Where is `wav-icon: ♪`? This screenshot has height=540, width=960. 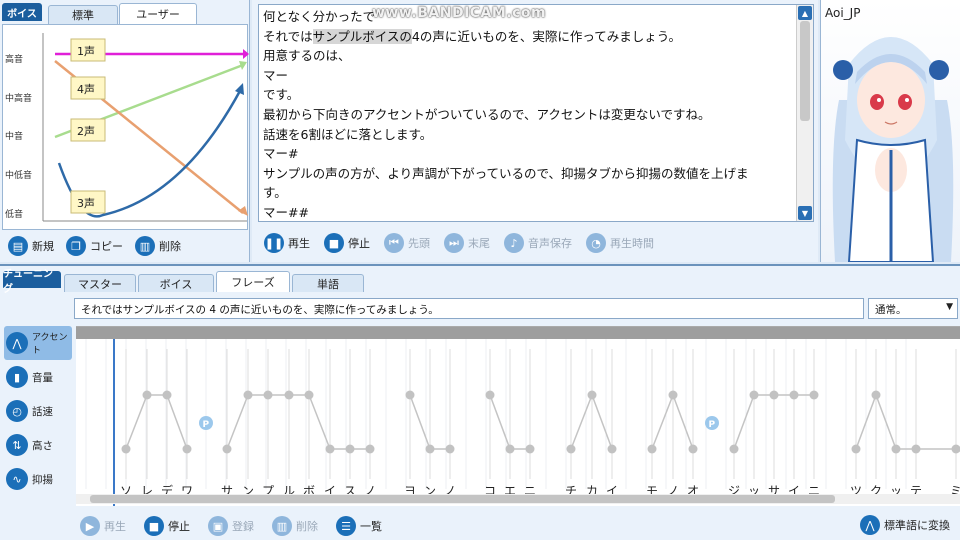
wav-icon: ♪ is located at coordinates (514, 243).